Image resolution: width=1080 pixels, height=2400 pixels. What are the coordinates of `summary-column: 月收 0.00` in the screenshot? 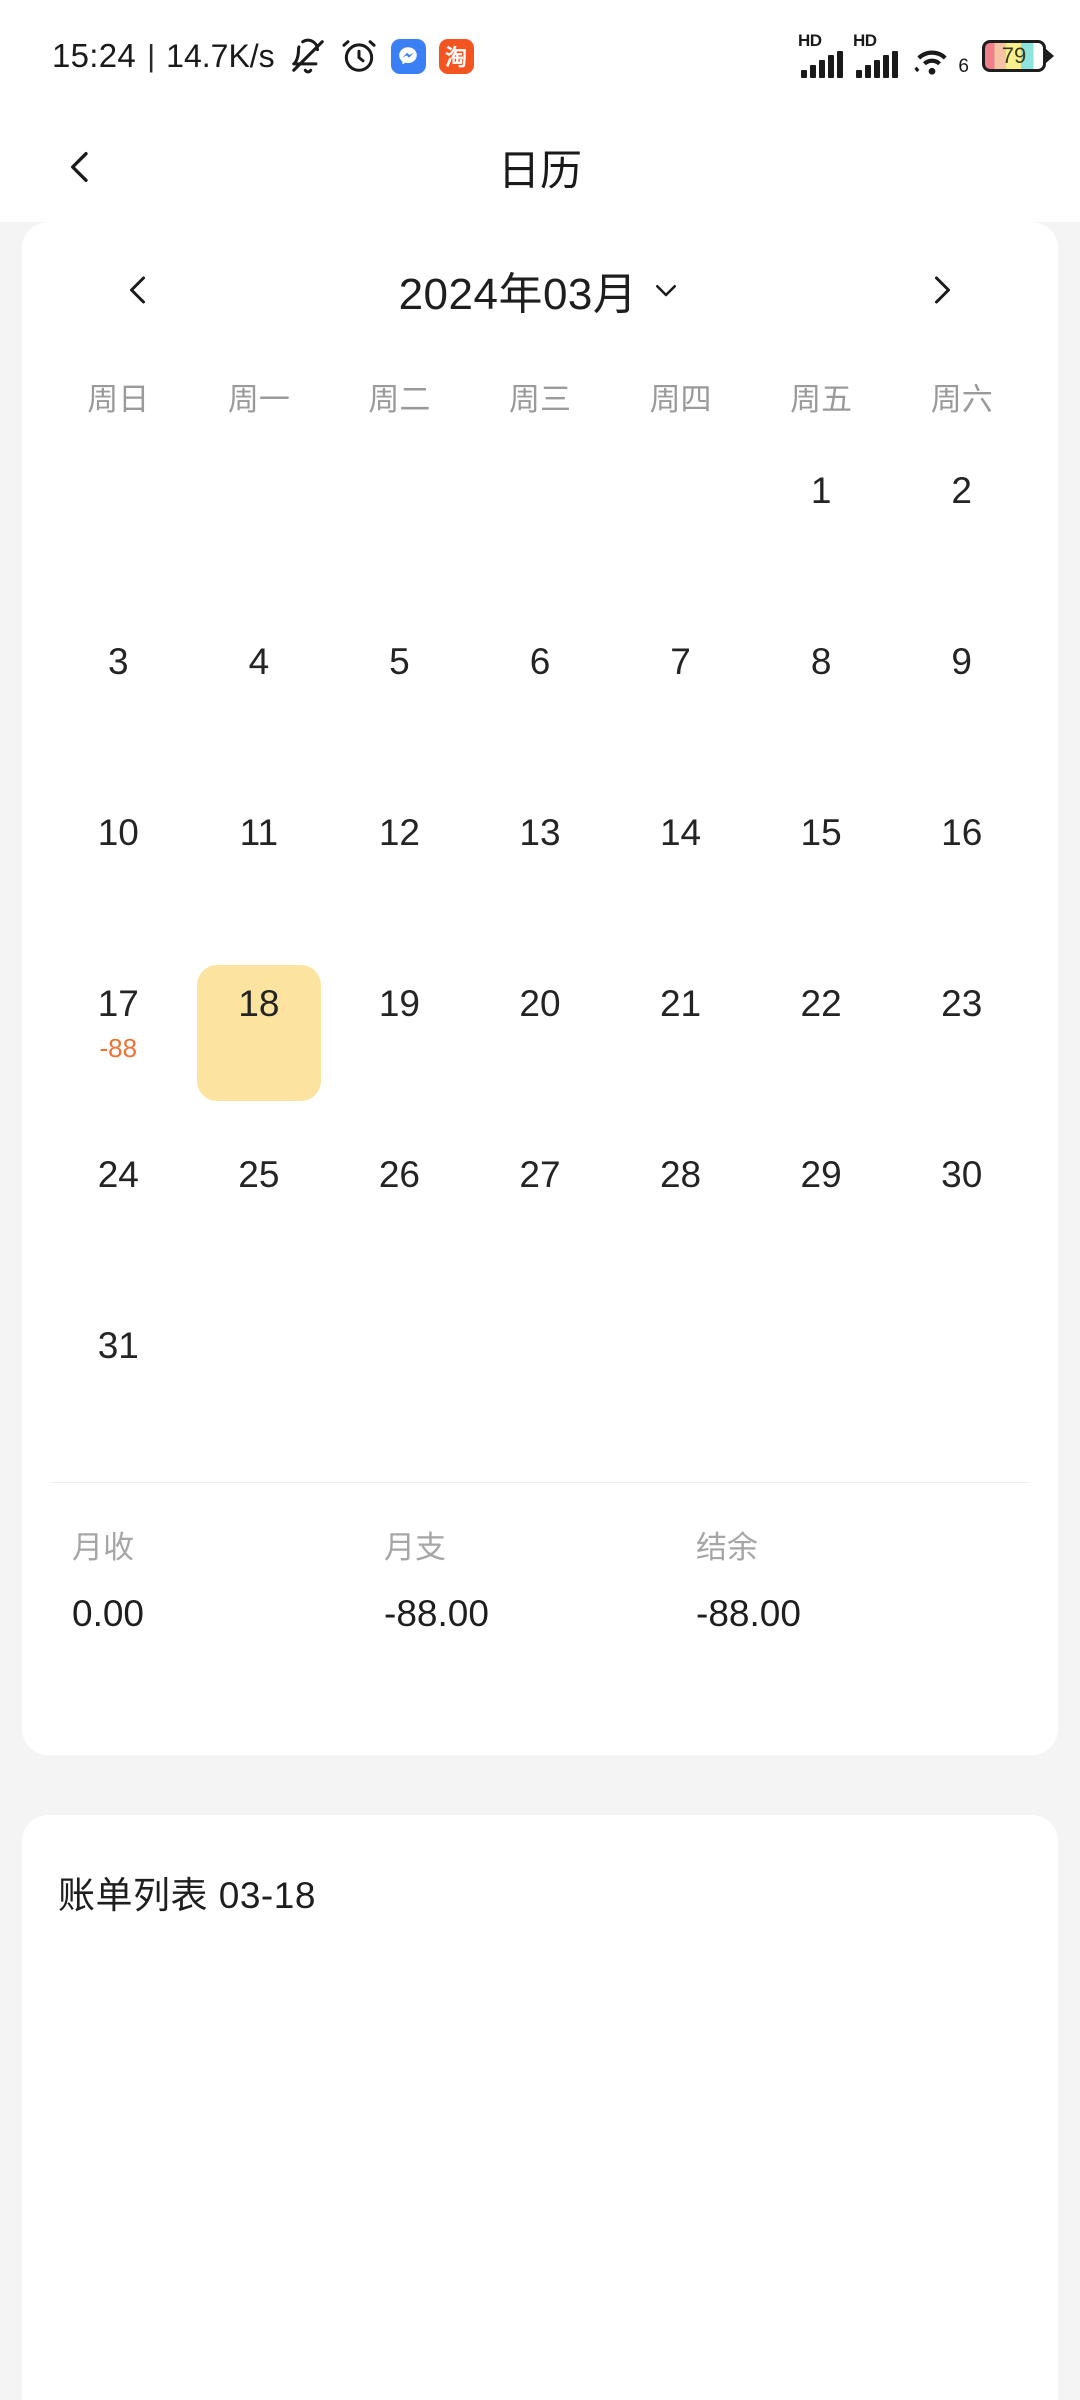 It's located at (228, 1578).